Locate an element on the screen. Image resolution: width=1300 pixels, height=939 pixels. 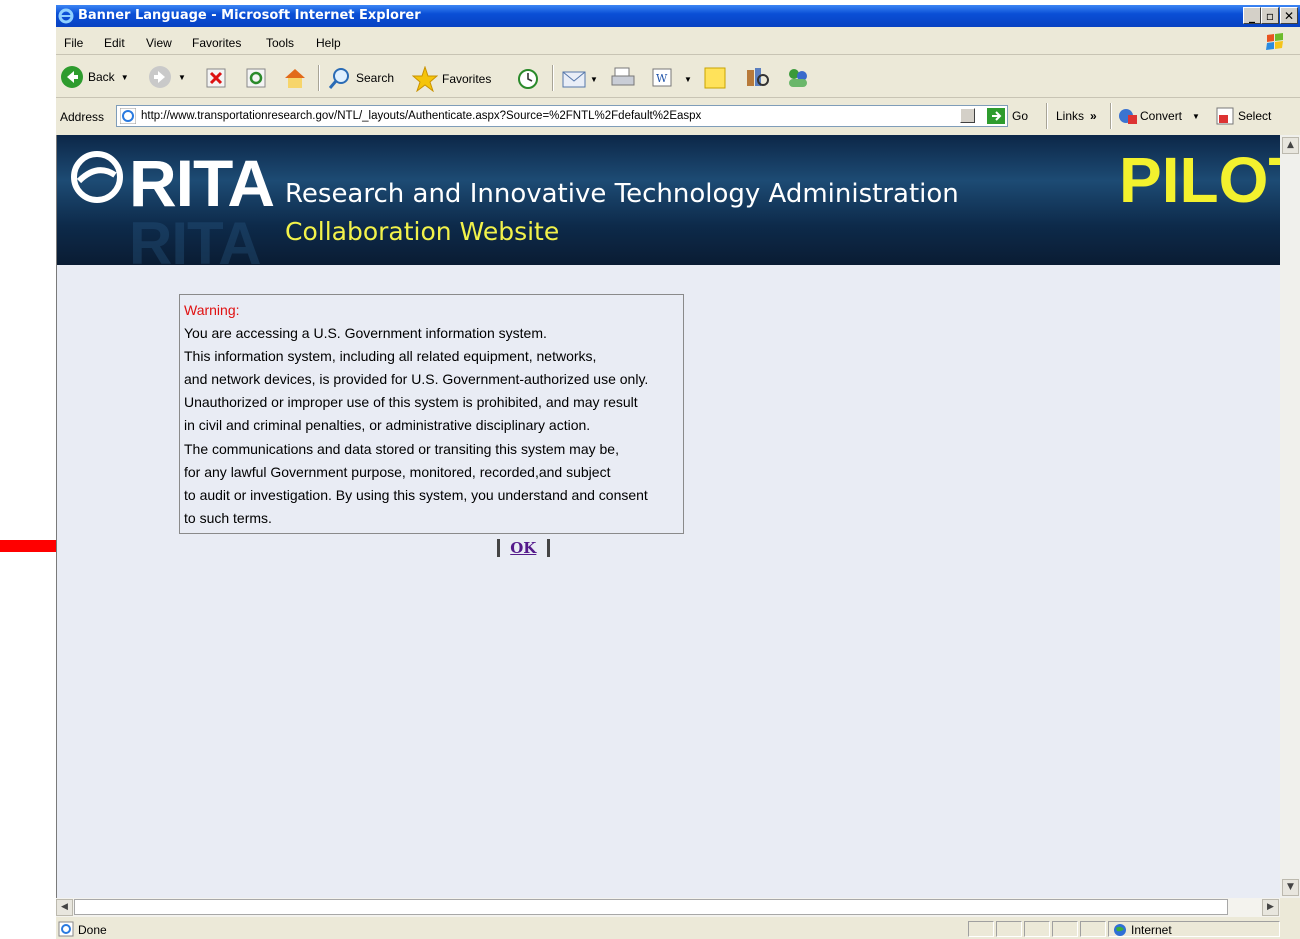
menu-edit: Edit is located at coordinates (114, 43).